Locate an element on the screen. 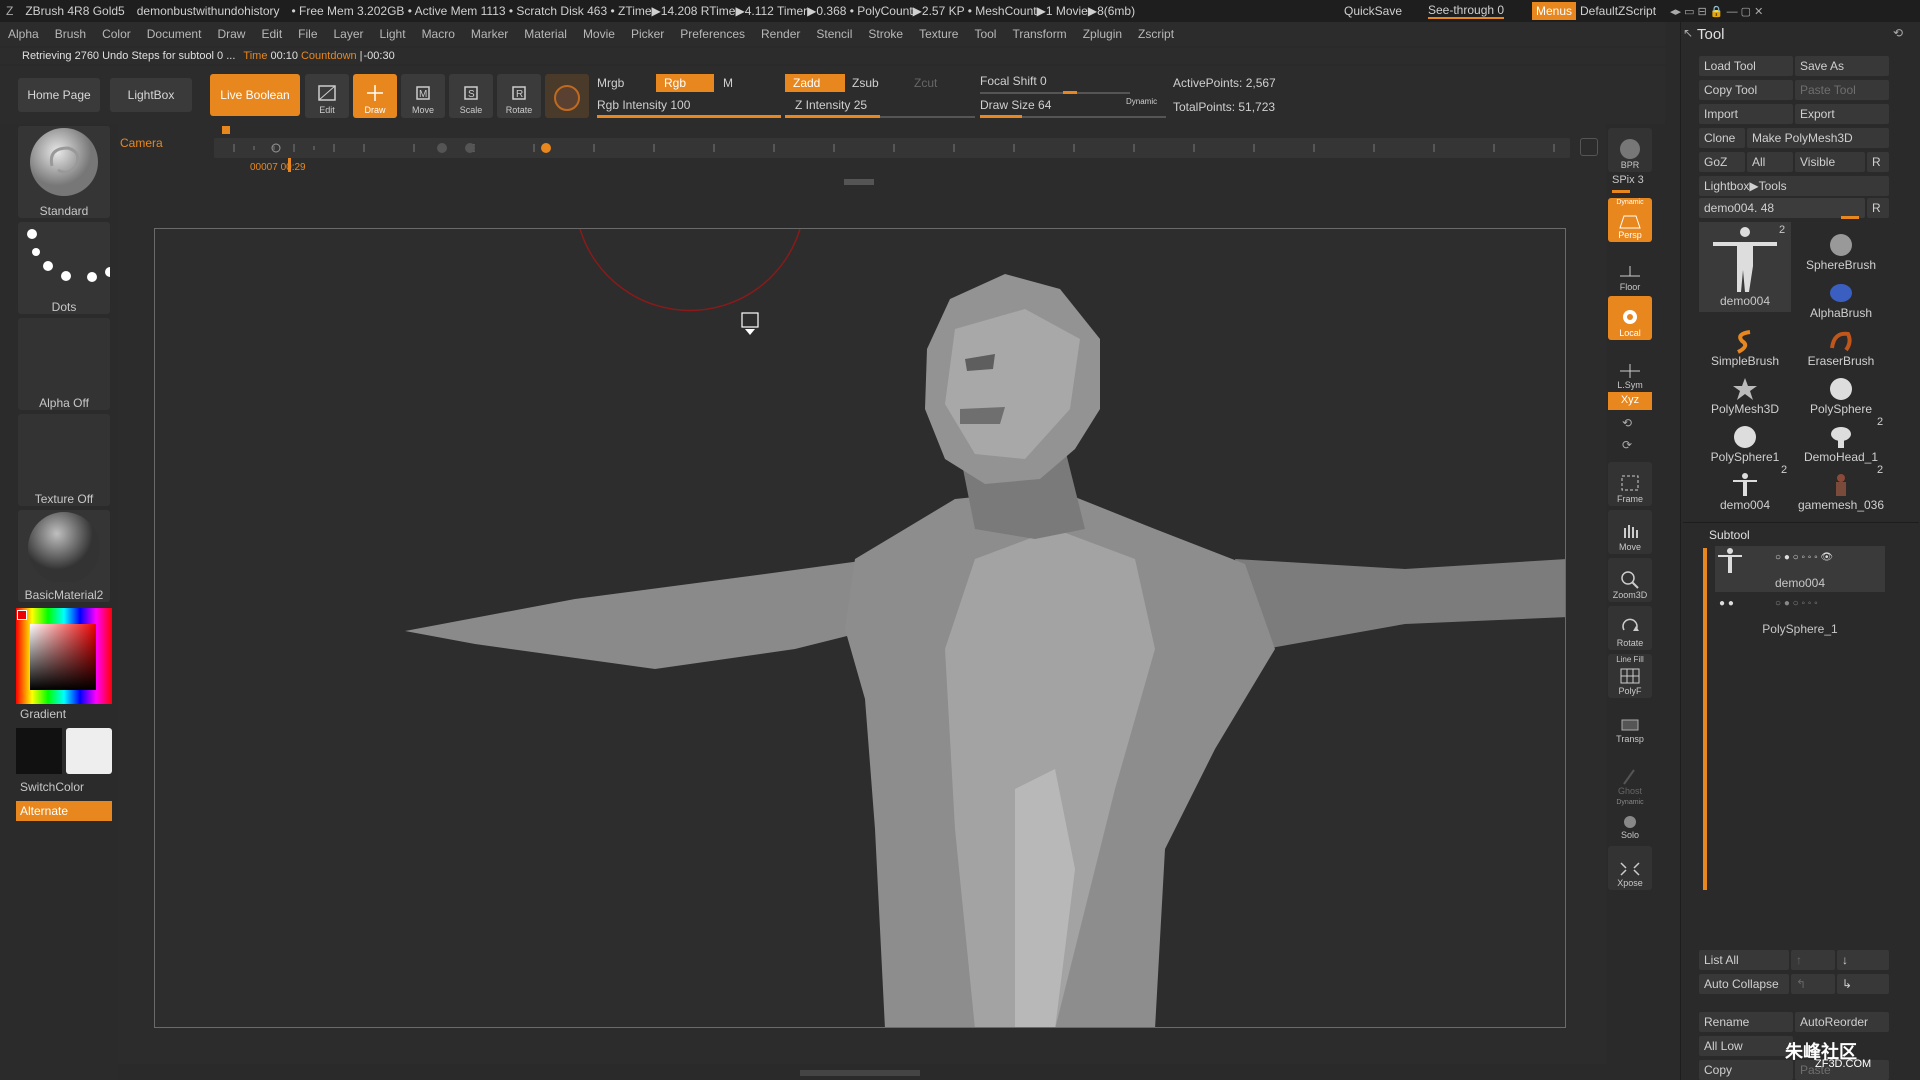 The height and width of the screenshot is (1080, 1920). menu-alpha: Alpha is located at coordinates (23, 34).